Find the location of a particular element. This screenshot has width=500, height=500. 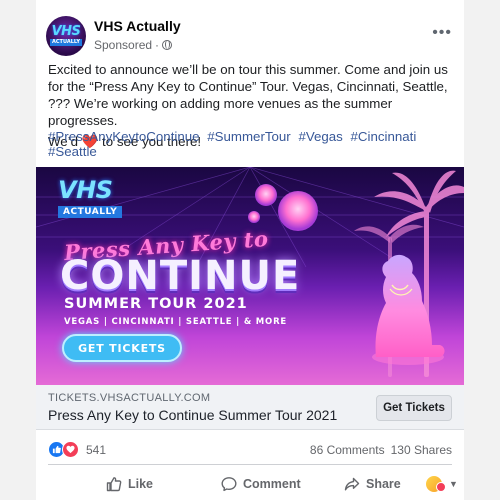

page-background-left is located at coordinates (18, 250).